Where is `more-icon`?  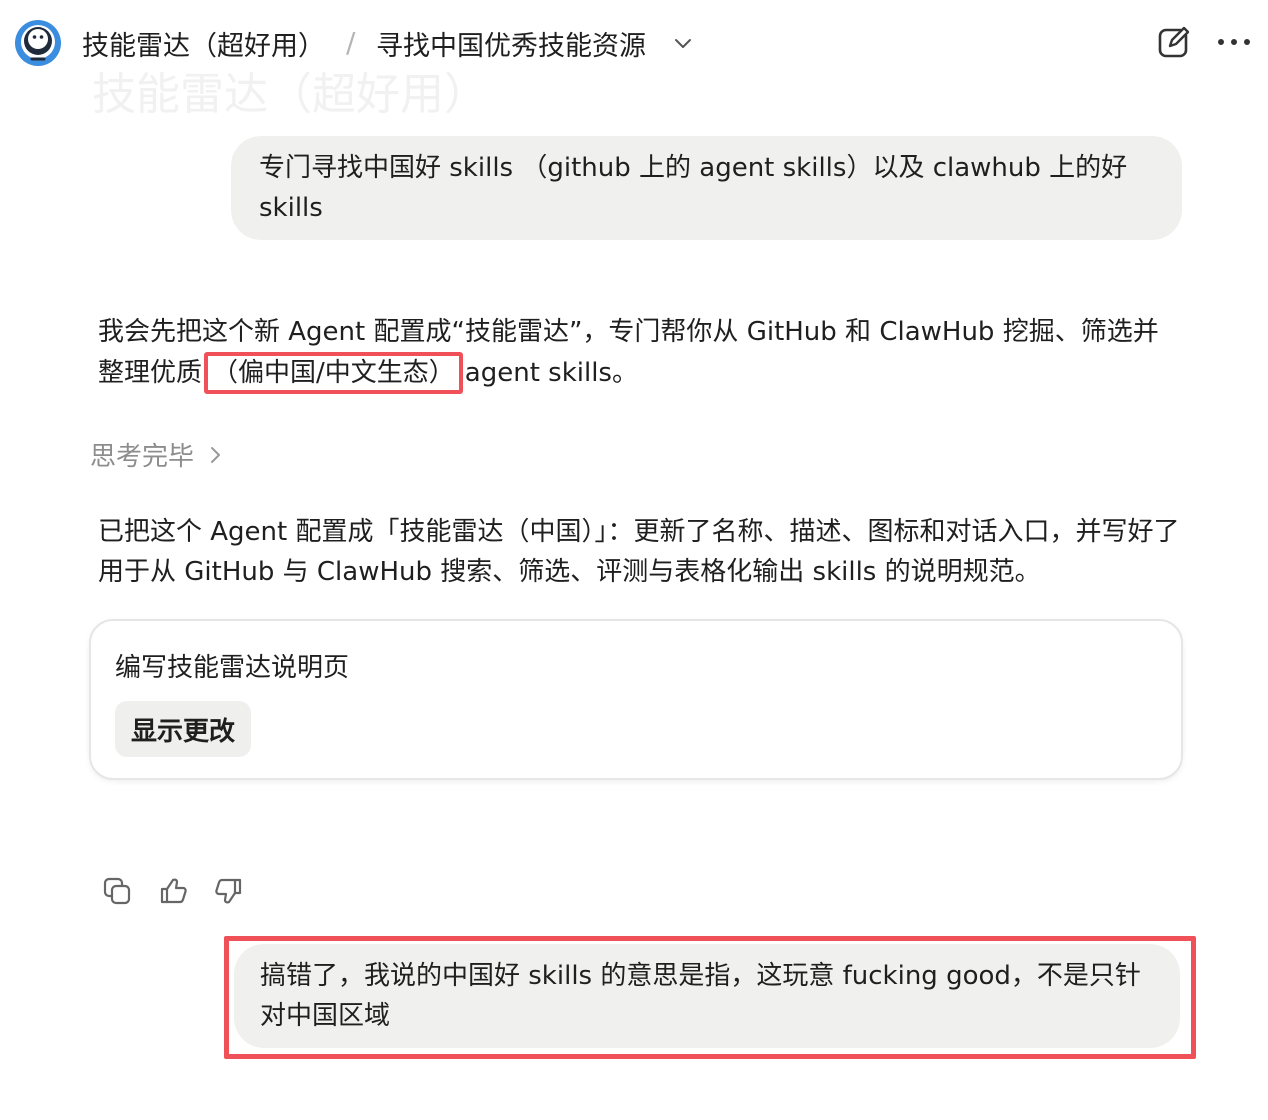 more-icon is located at coordinates (1234, 42).